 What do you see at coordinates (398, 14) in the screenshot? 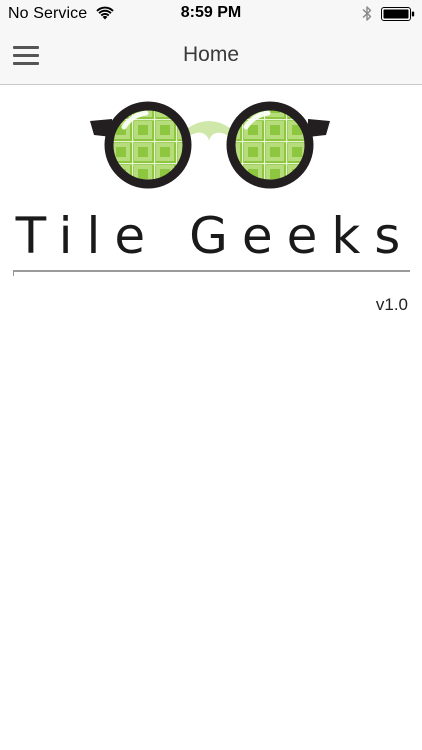
I see `battery-icon` at bounding box center [398, 14].